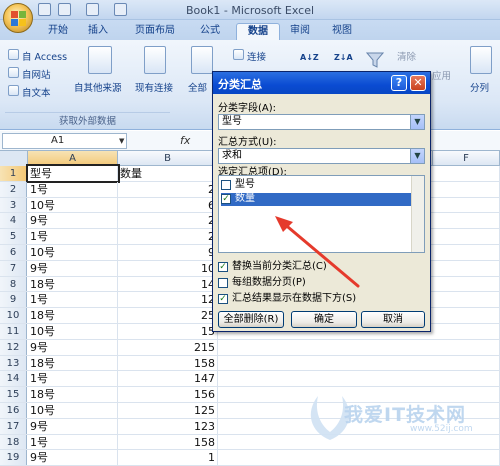  Describe the element at coordinates (168, 205) in the screenshot. I see `cell-b: 6` at that location.